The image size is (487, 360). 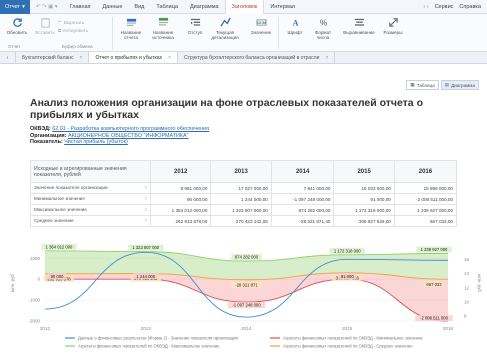 What do you see at coordinates (244, 7) in the screenshot?
I see `menu-item-header: Заголовок` at bounding box center [244, 7].